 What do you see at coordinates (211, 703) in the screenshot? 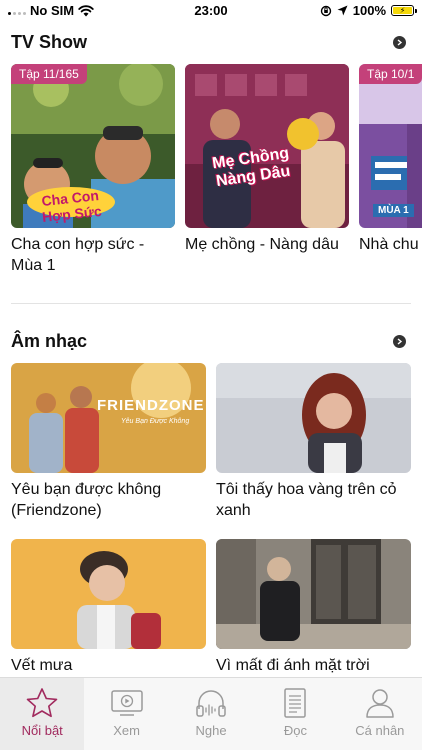
I see `headphones-icon` at bounding box center [211, 703].